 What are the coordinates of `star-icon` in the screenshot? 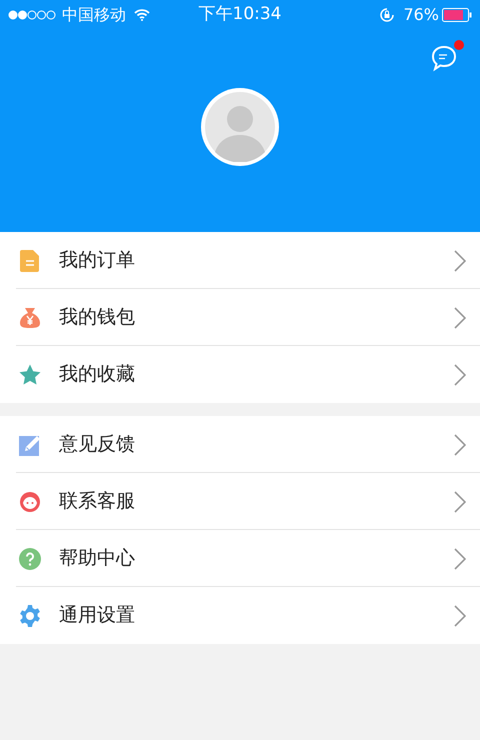 It's located at (30, 374).